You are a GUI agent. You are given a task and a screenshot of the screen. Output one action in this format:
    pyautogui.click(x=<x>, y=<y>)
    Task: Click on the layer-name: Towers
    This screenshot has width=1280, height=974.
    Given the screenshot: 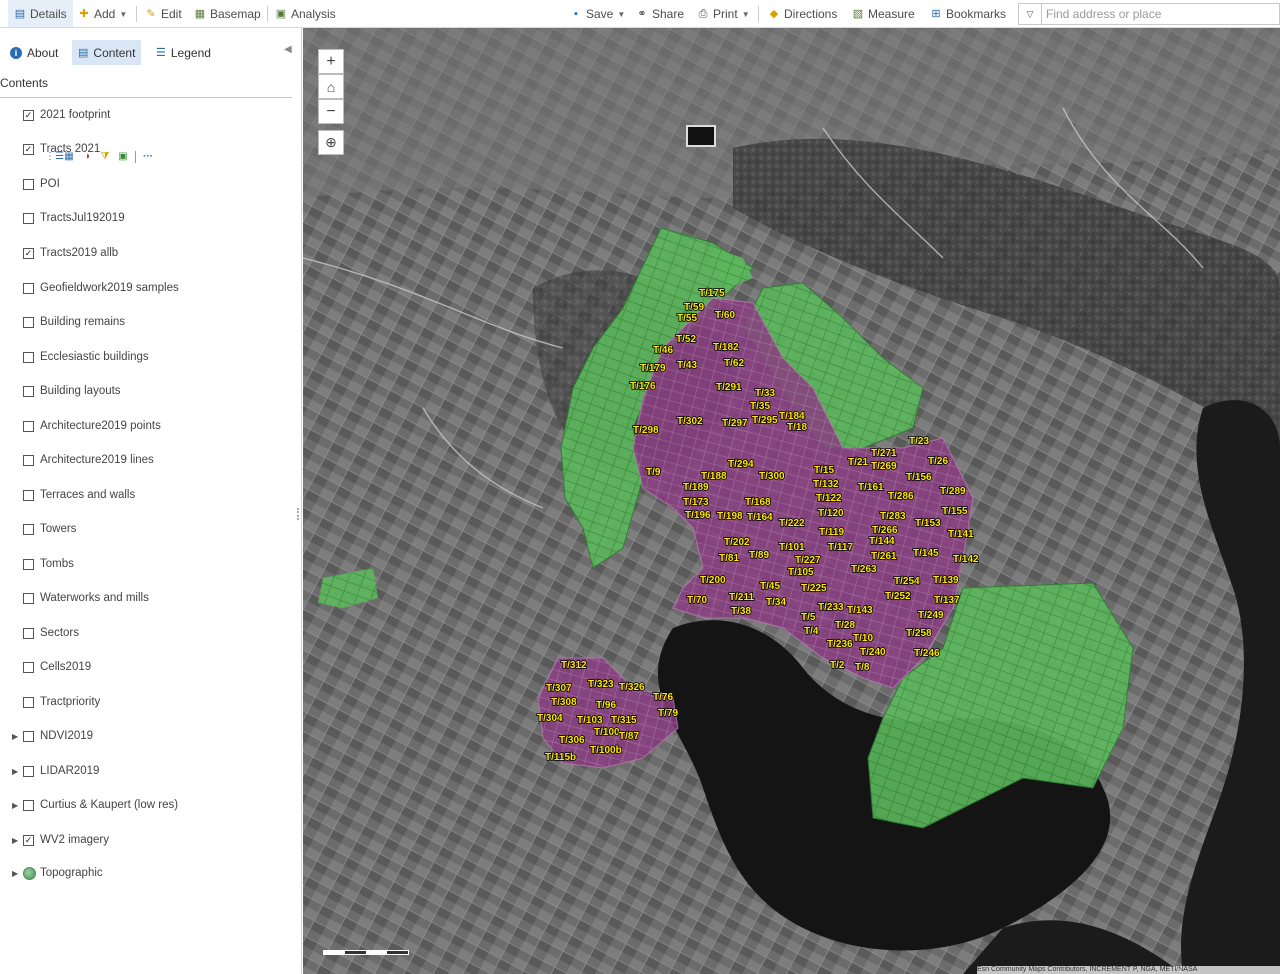 What is the action you would take?
    pyautogui.click(x=58, y=529)
    